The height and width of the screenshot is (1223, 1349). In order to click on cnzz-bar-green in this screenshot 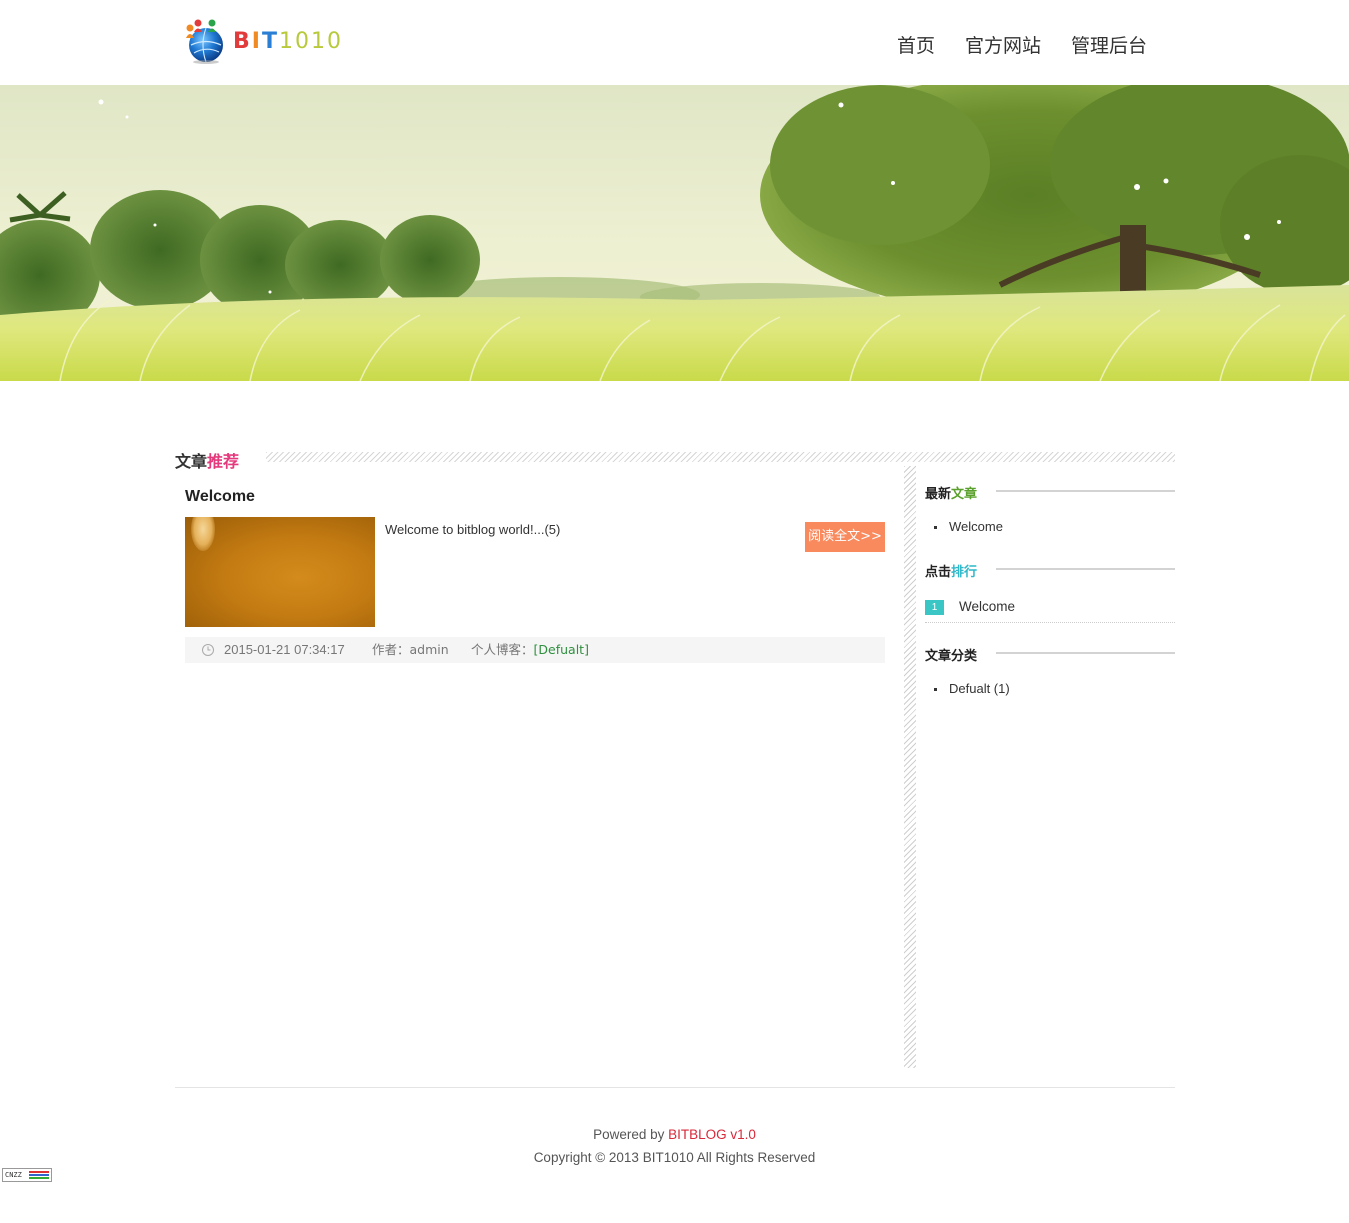, I will do `click(39, 1178)`.